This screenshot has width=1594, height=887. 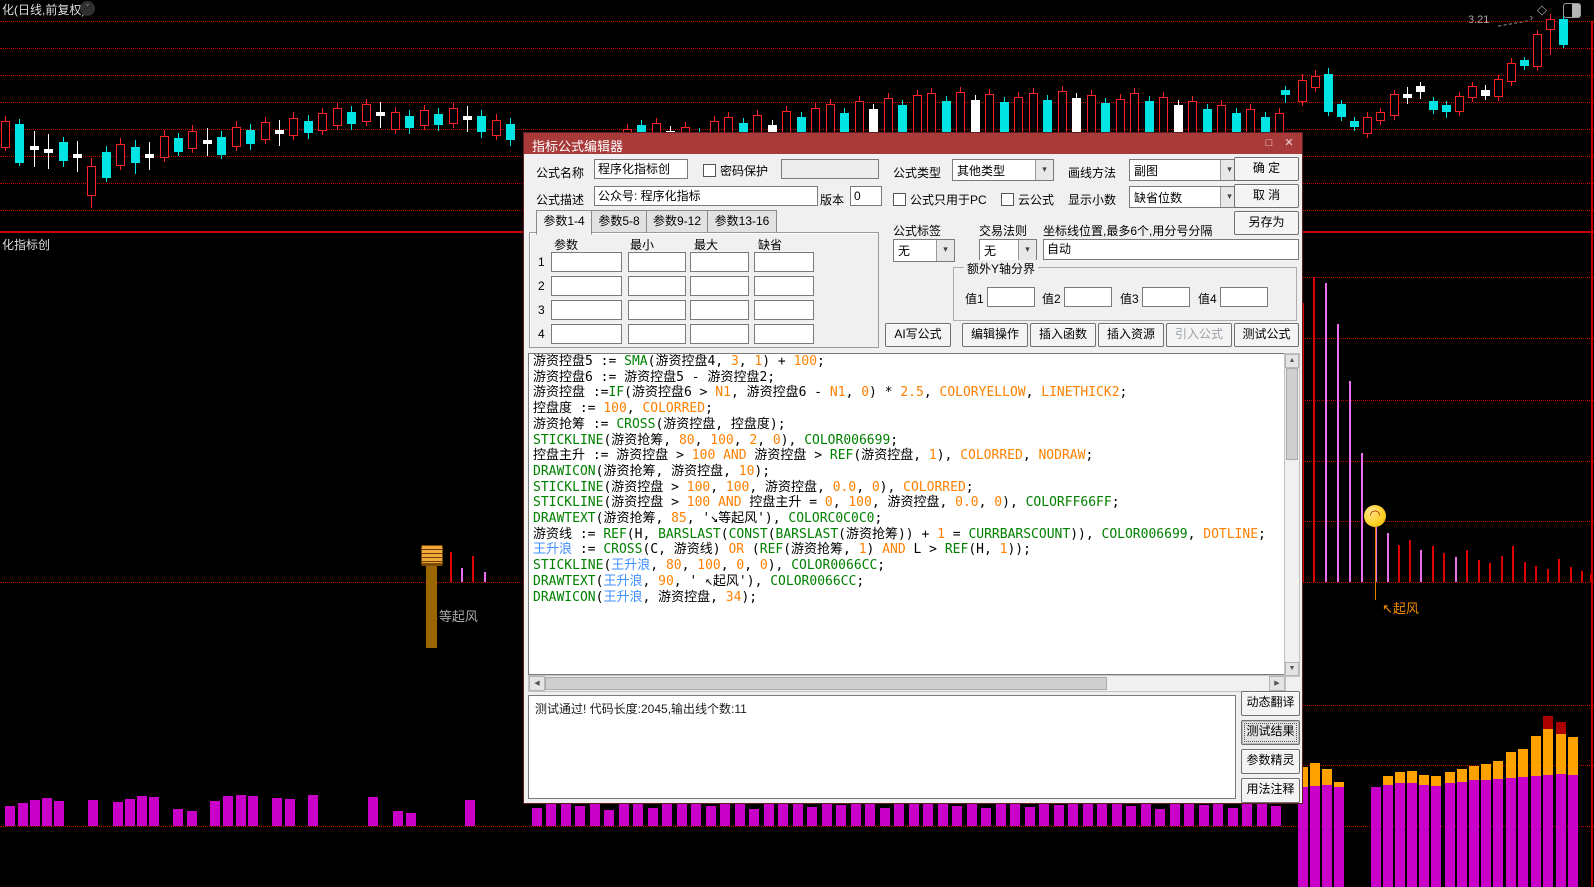 What do you see at coordinates (1131, 335) in the screenshot?
I see `insert-resource-button: 插入资源` at bounding box center [1131, 335].